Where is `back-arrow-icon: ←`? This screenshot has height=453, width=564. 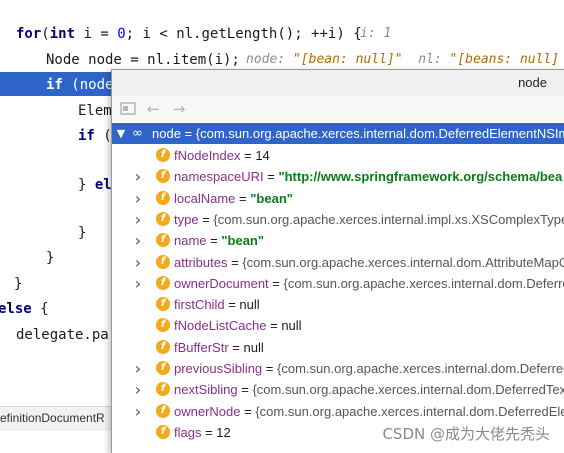 back-arrow-icon: ← is located at coordinates (153, 109).